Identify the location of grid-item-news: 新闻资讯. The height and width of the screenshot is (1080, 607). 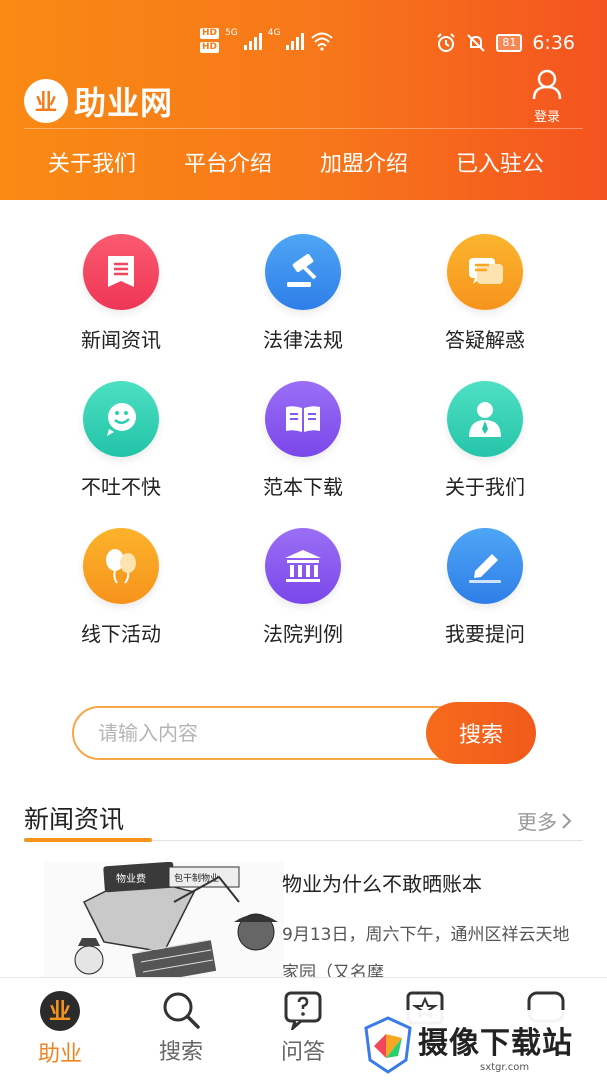
(121, 293).